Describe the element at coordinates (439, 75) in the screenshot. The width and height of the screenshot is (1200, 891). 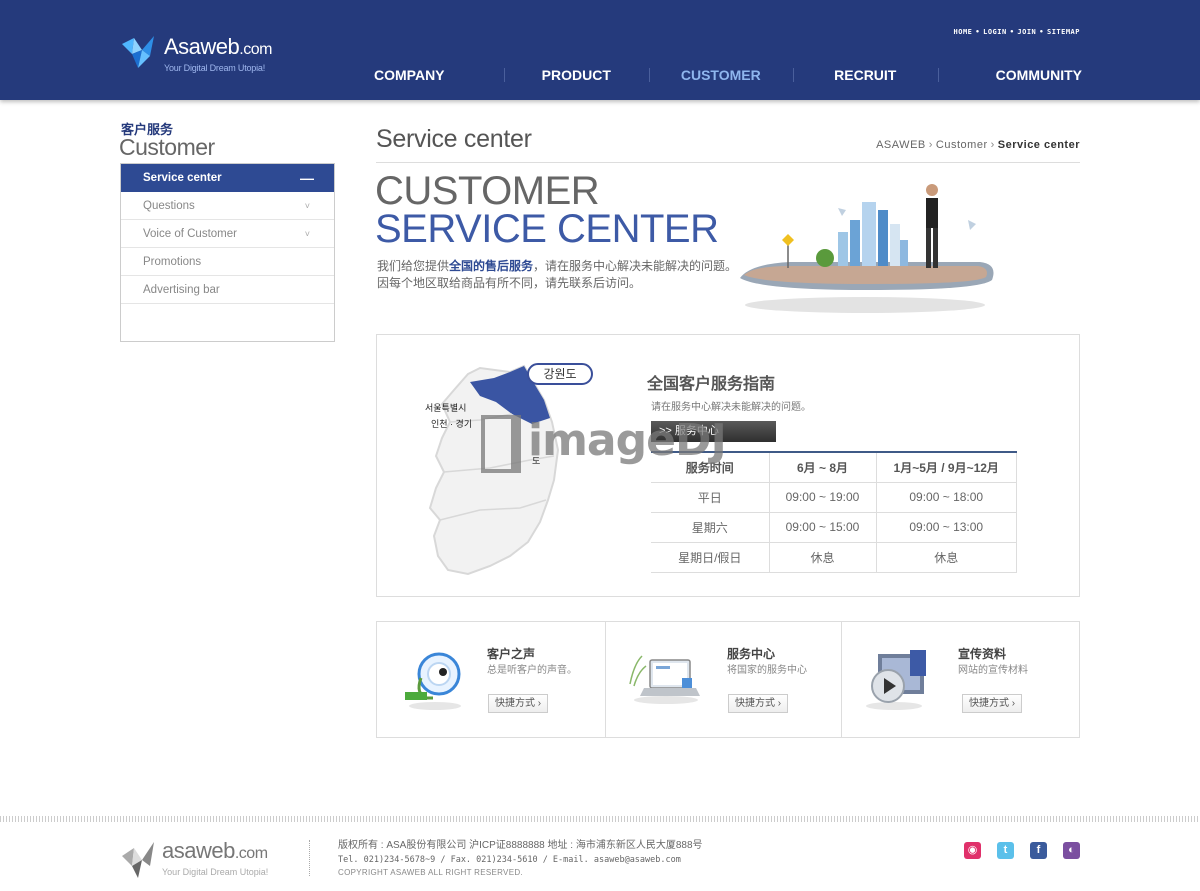
I see `nav-company: COMPANY` at that location.